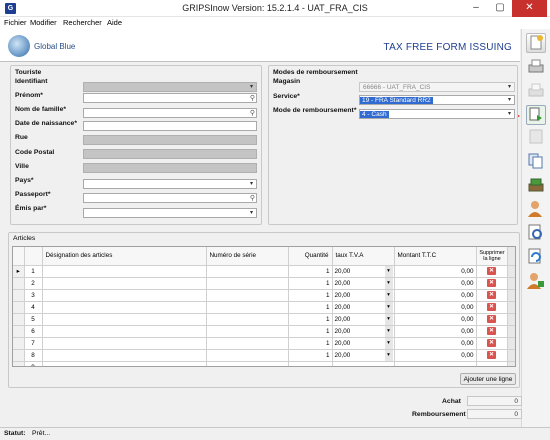 The image size is (550, 440). I want to click on copy-icon, so click(536, 161).